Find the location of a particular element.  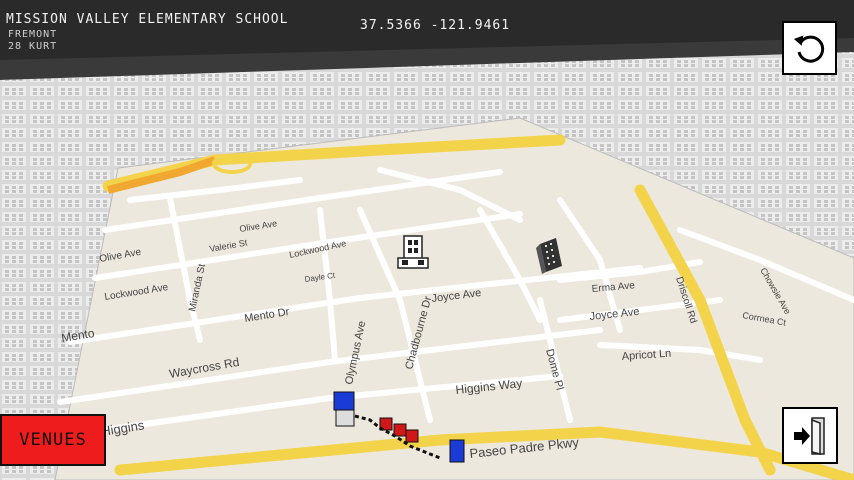

exit-button is located at coordinates (810, 435).